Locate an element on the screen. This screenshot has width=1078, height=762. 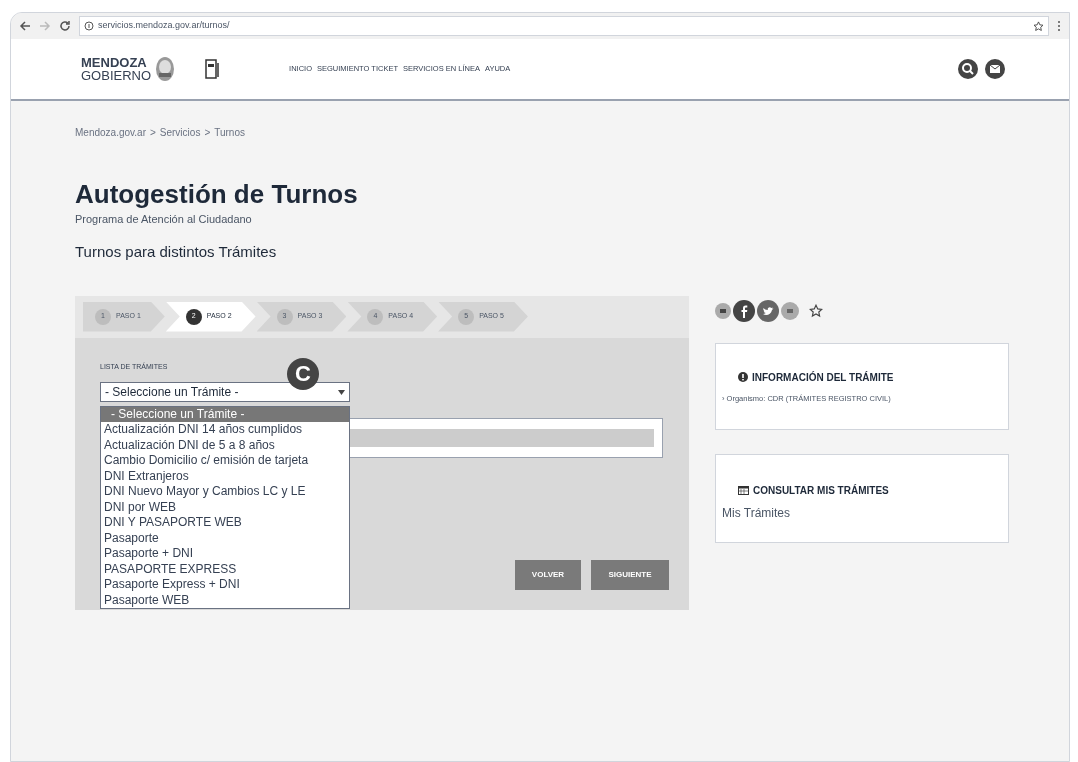
twitter-icon is located at coordinates (768, 310).